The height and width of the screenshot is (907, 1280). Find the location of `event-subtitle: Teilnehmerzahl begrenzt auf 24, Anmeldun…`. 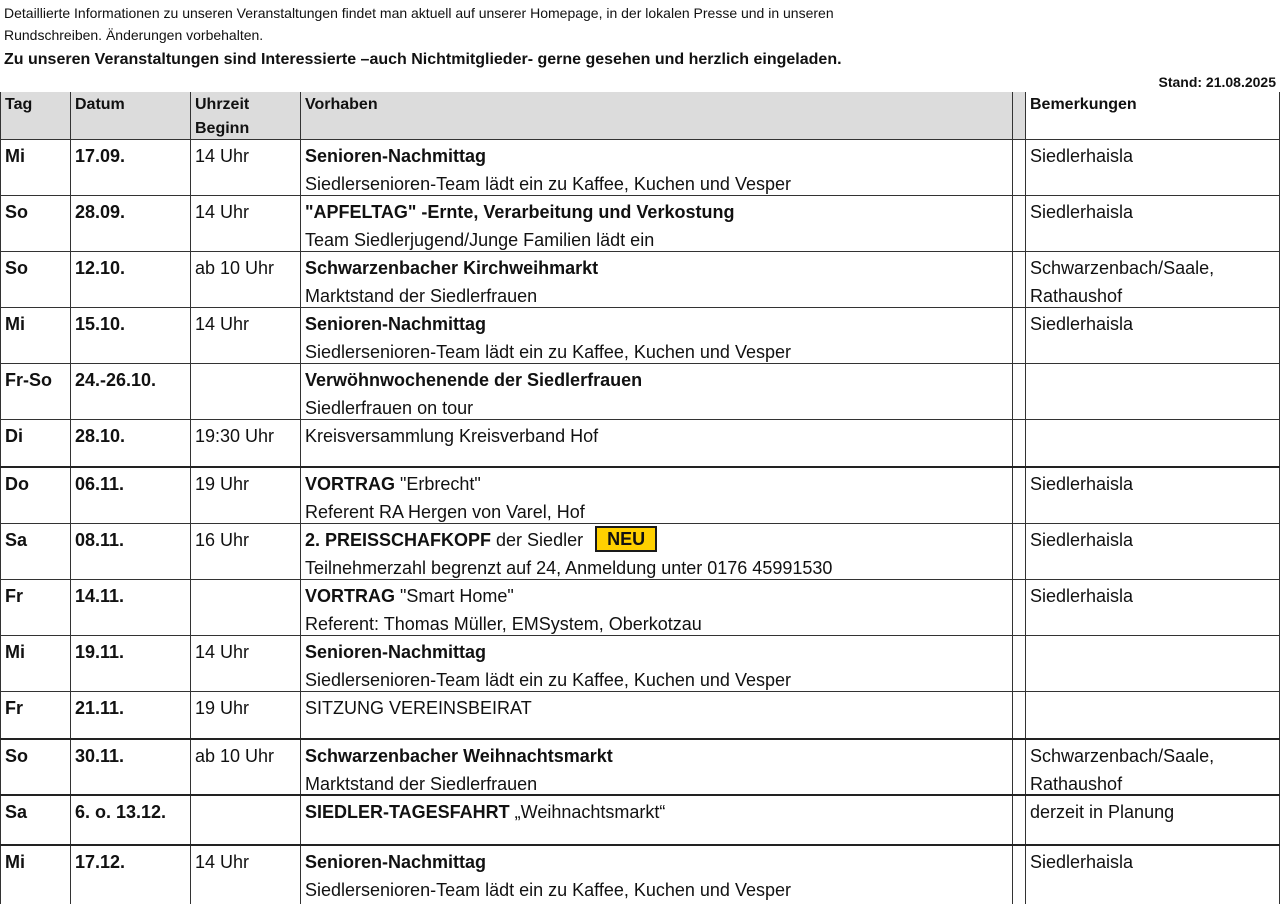

event-subtitle: Teilnehmerzahl begrenzt auf 24, Anmeldun… is located at coordinates (569, 568).